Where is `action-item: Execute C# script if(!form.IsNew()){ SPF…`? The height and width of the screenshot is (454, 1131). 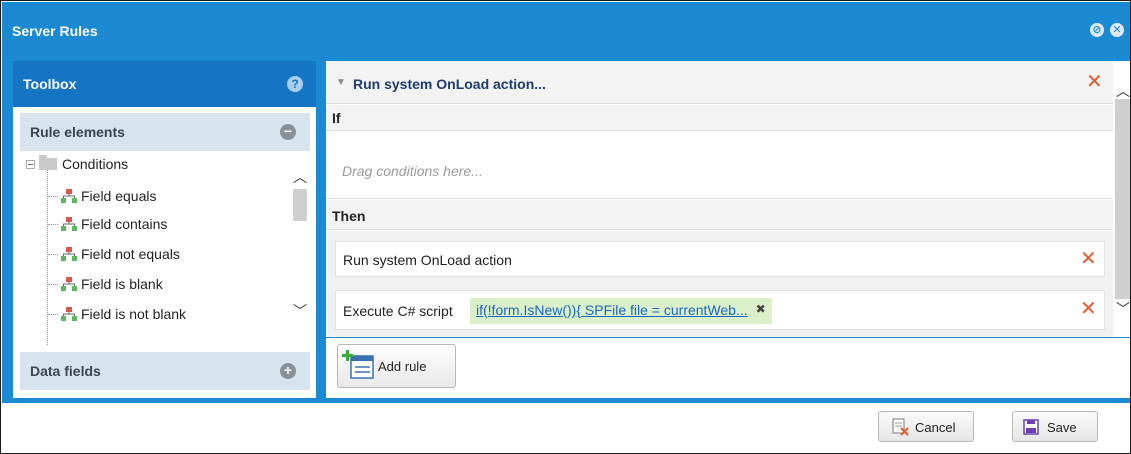
action-item: Execute C# script if(!form.IsNew()){ SPF… is located at coordinates (720, 310).